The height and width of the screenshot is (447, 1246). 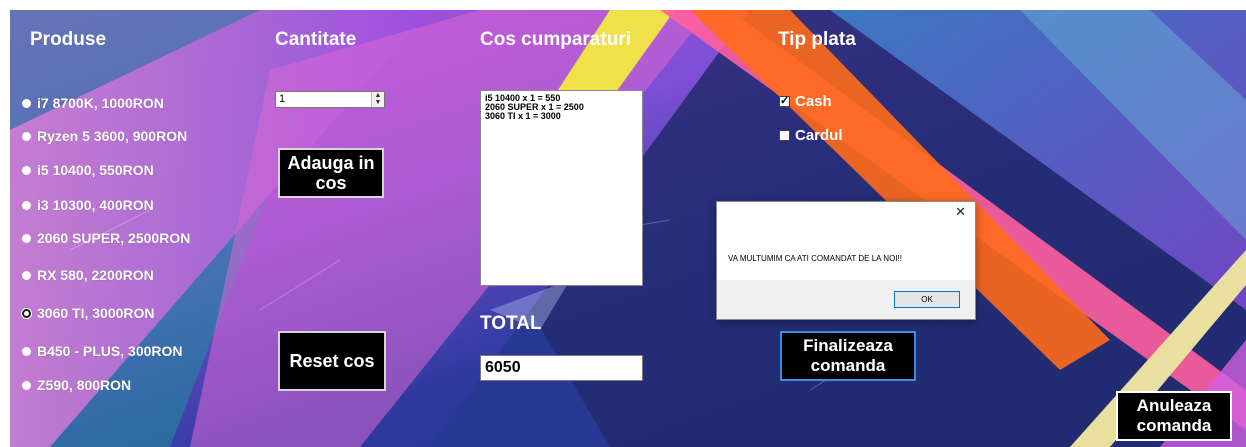 What do you see at coordinates (555, 39) in the screenshot?
I see `cart-header: Cos cumparaturi` at bounding box center [555, 39].